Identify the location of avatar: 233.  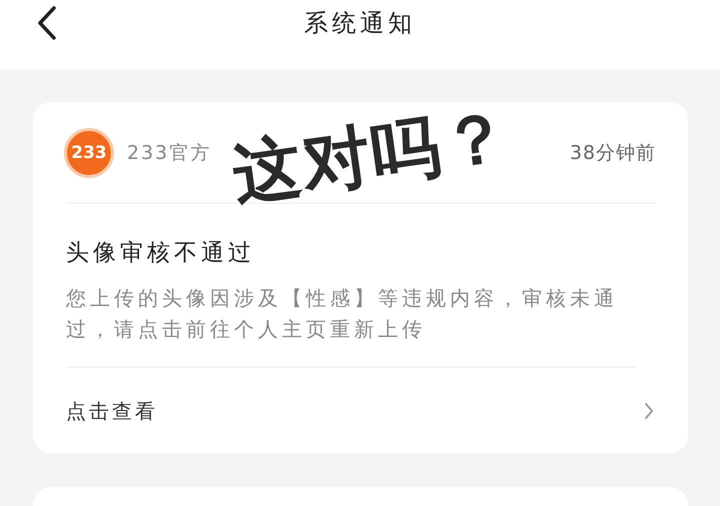
(89, 153).